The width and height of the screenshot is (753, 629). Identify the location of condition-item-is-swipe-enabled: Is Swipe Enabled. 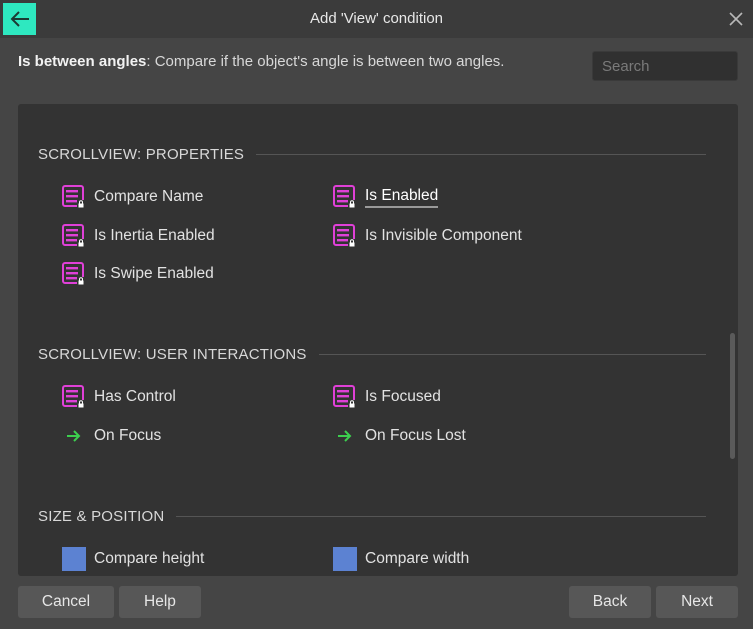
(138, 274).